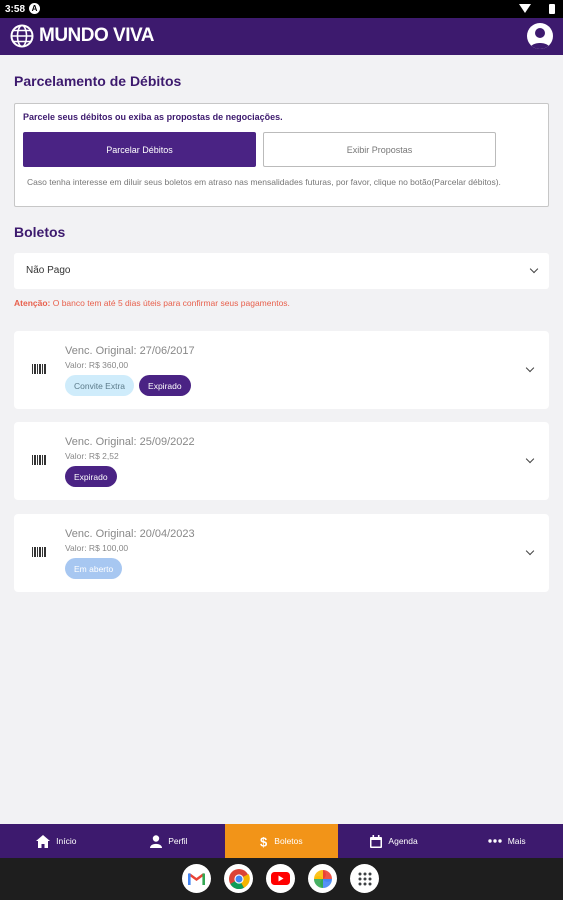  Describe the element at coordinates (322, 878) in the screenshot. I see `photos-icon` at that location.